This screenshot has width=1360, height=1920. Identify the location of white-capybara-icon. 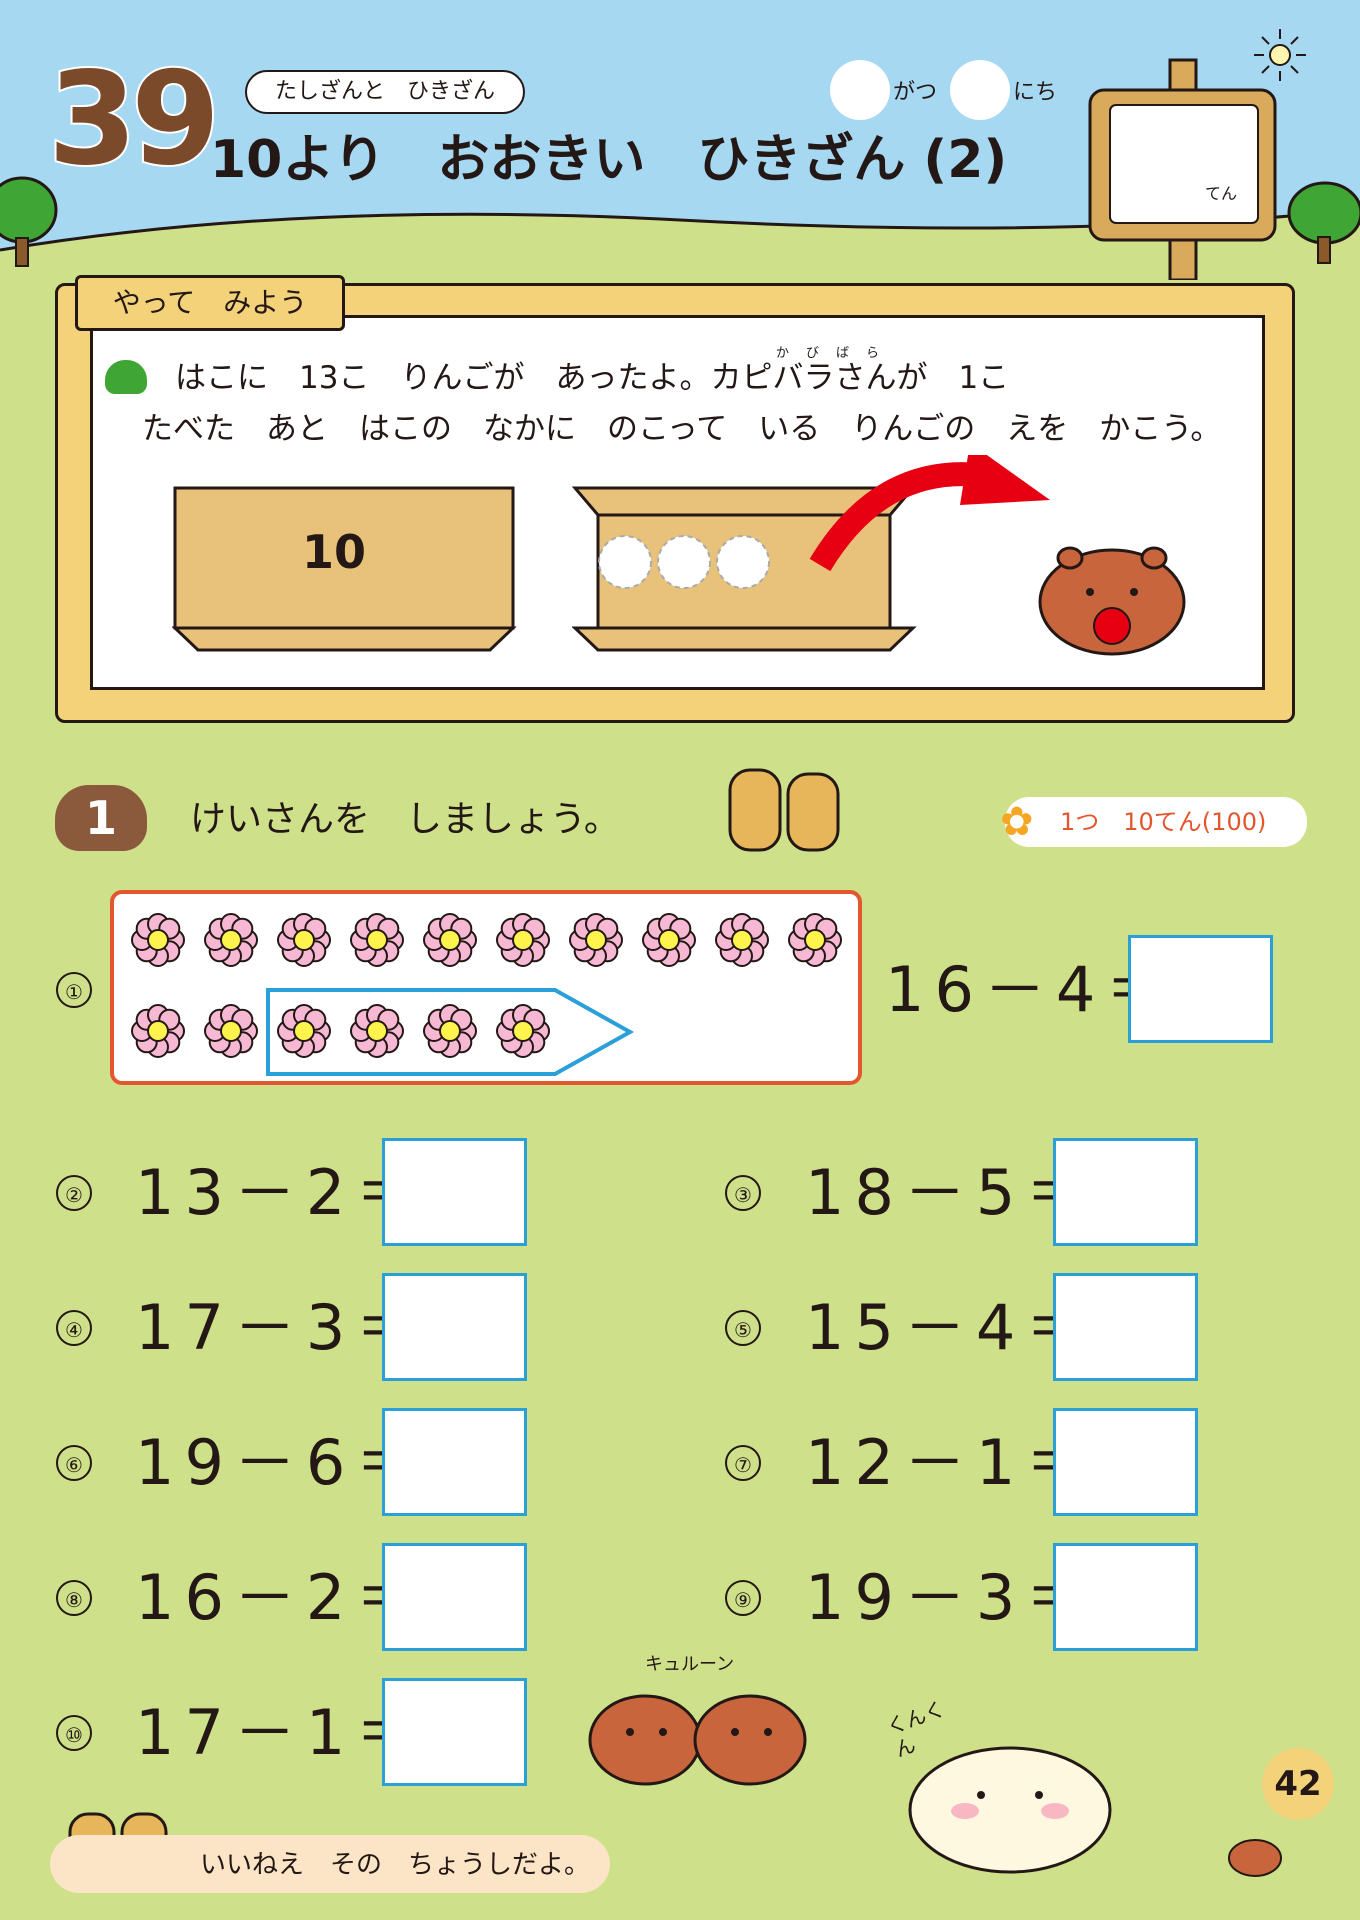
(1010, 1810).